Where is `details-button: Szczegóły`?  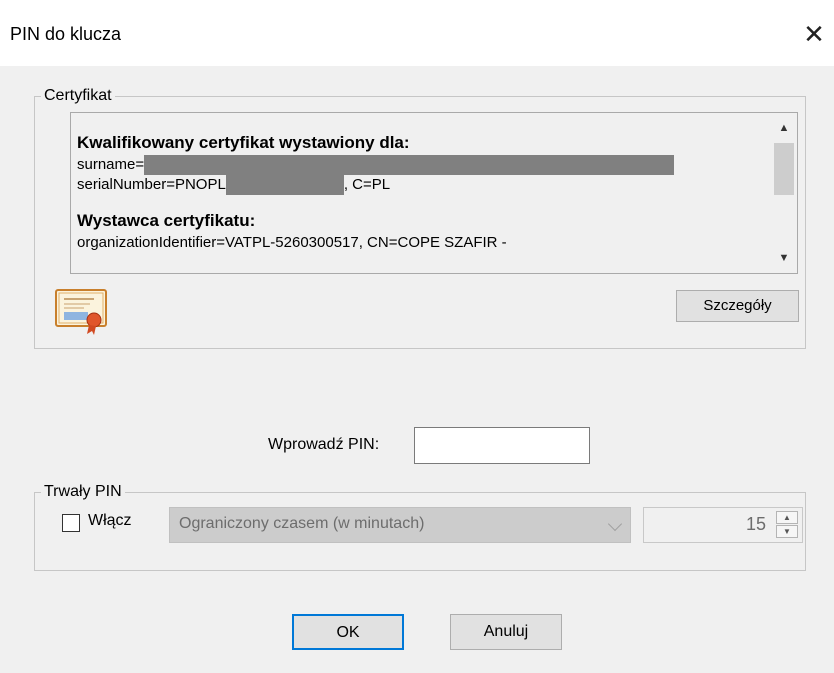 details-button: Szczegóły is located at coordinates (737, 306).